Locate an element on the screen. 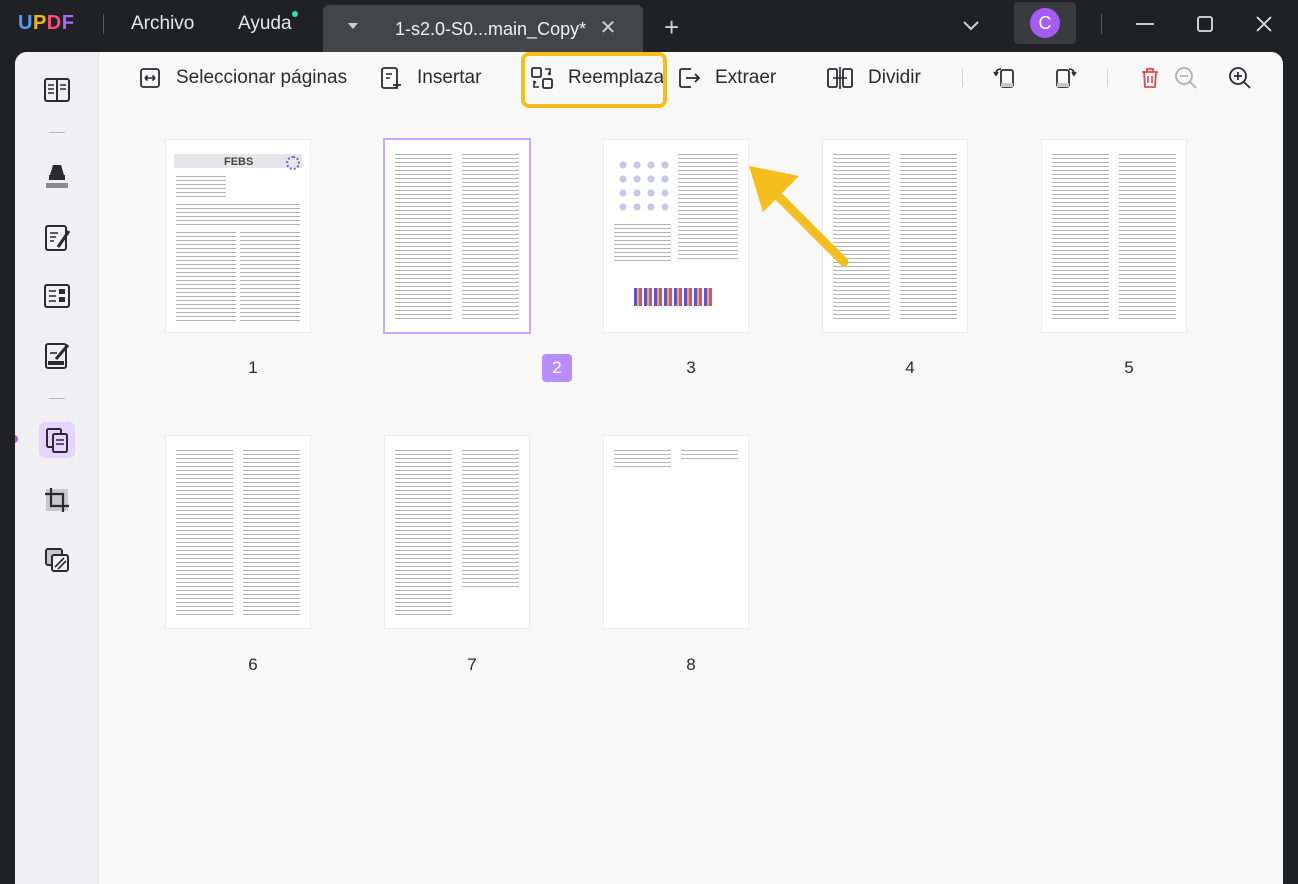  crop-icon is located at coordinates (57, 500).